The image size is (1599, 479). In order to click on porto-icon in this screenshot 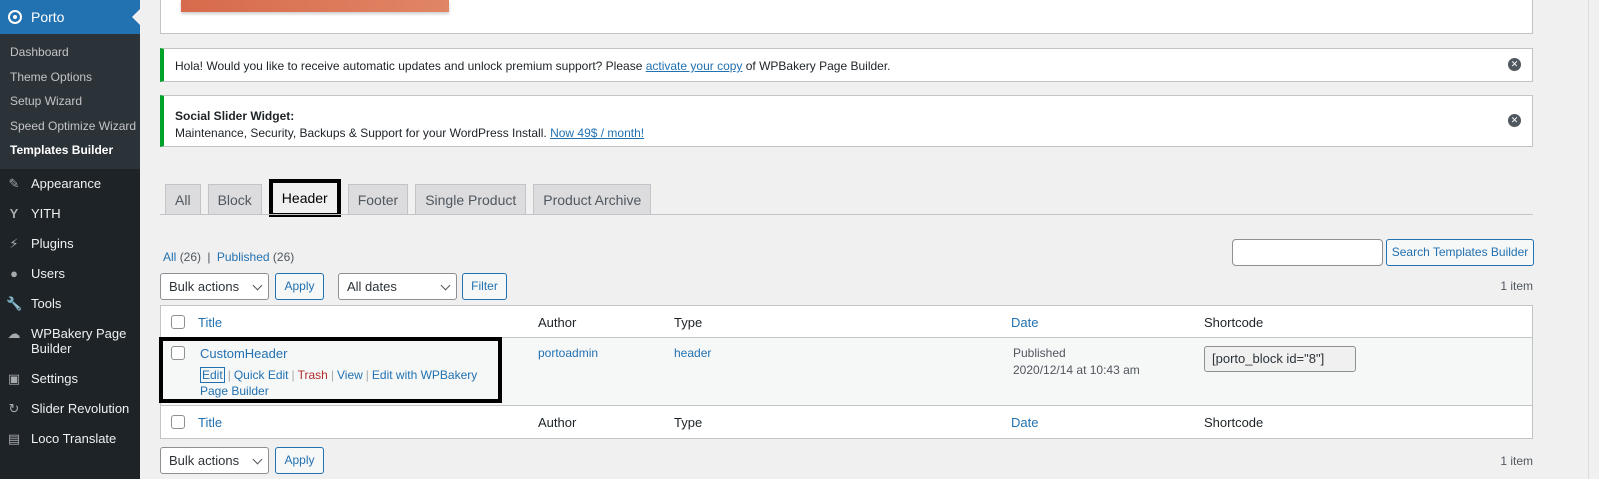, I will do `click(15, 17)`.